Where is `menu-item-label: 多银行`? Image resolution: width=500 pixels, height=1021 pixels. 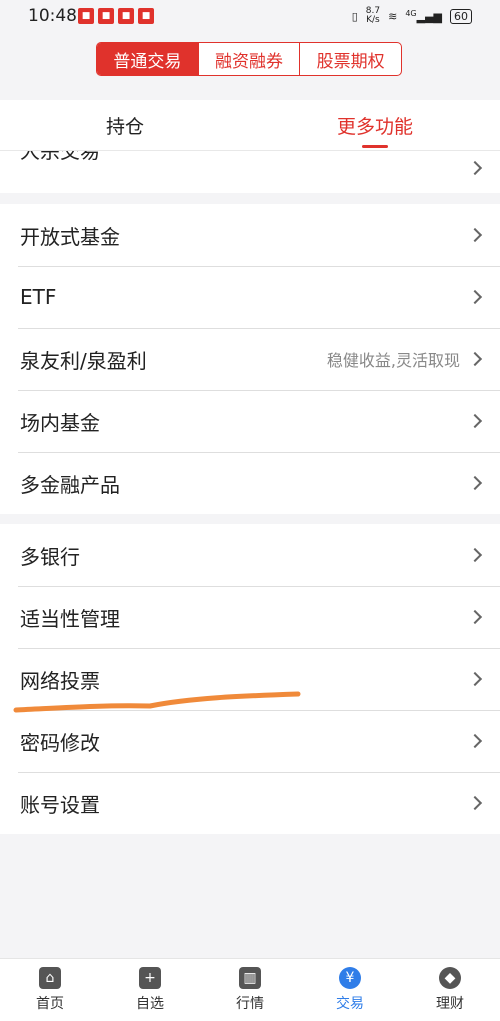
menu-item-label: 多银行 is located at coordinates (50, 556).